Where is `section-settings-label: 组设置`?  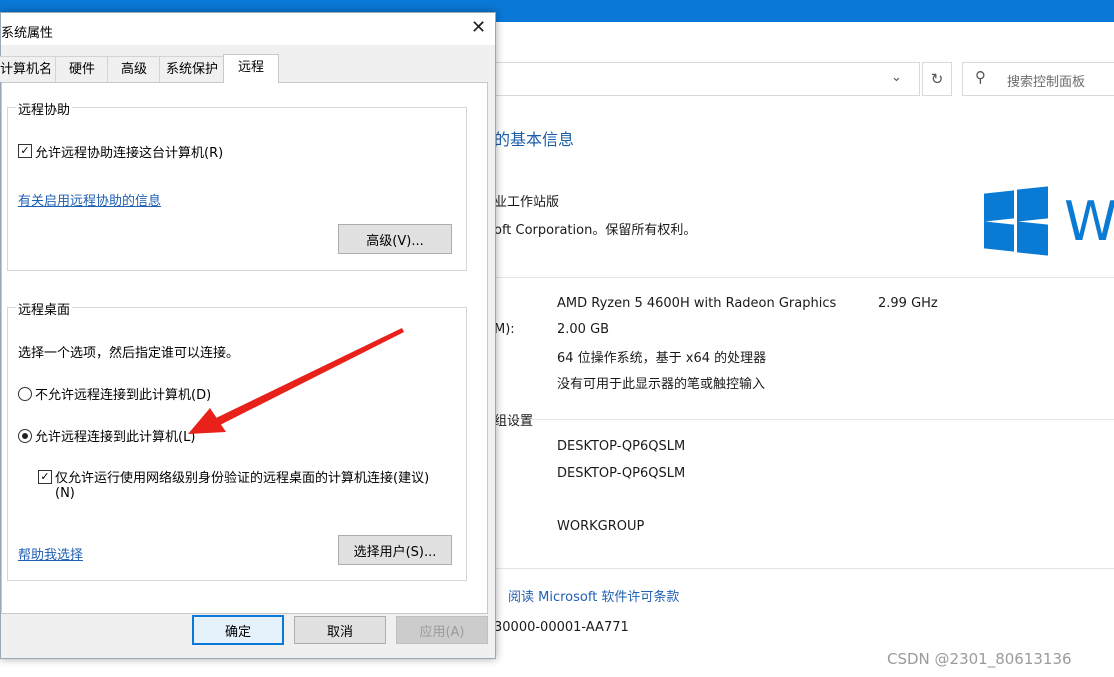 section-settings-label: 组设置 is located at coordinates (514, 421).